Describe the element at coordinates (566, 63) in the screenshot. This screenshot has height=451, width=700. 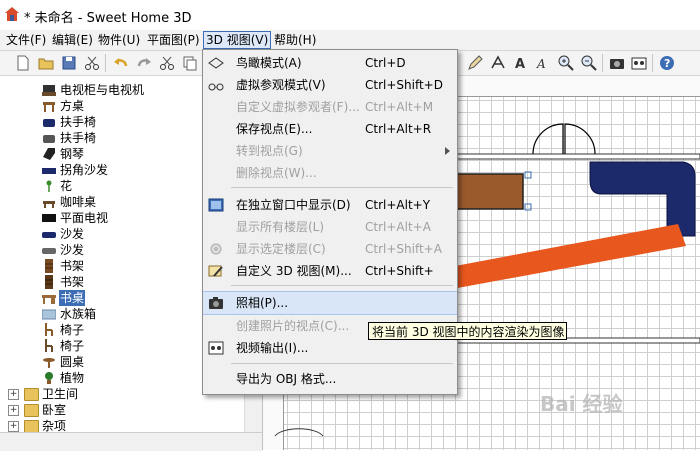
I see `zoom-in-icon` at that location.